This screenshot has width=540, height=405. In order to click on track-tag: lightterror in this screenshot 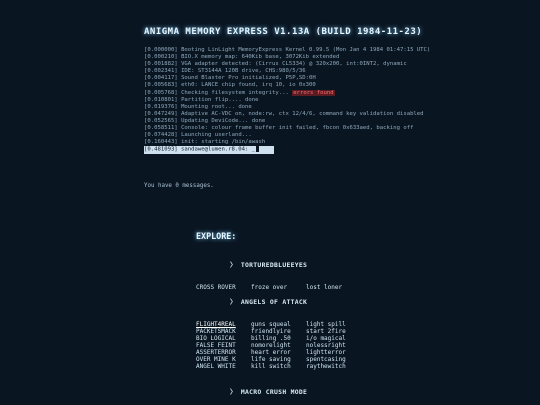, I will do `click(326, 352)`.